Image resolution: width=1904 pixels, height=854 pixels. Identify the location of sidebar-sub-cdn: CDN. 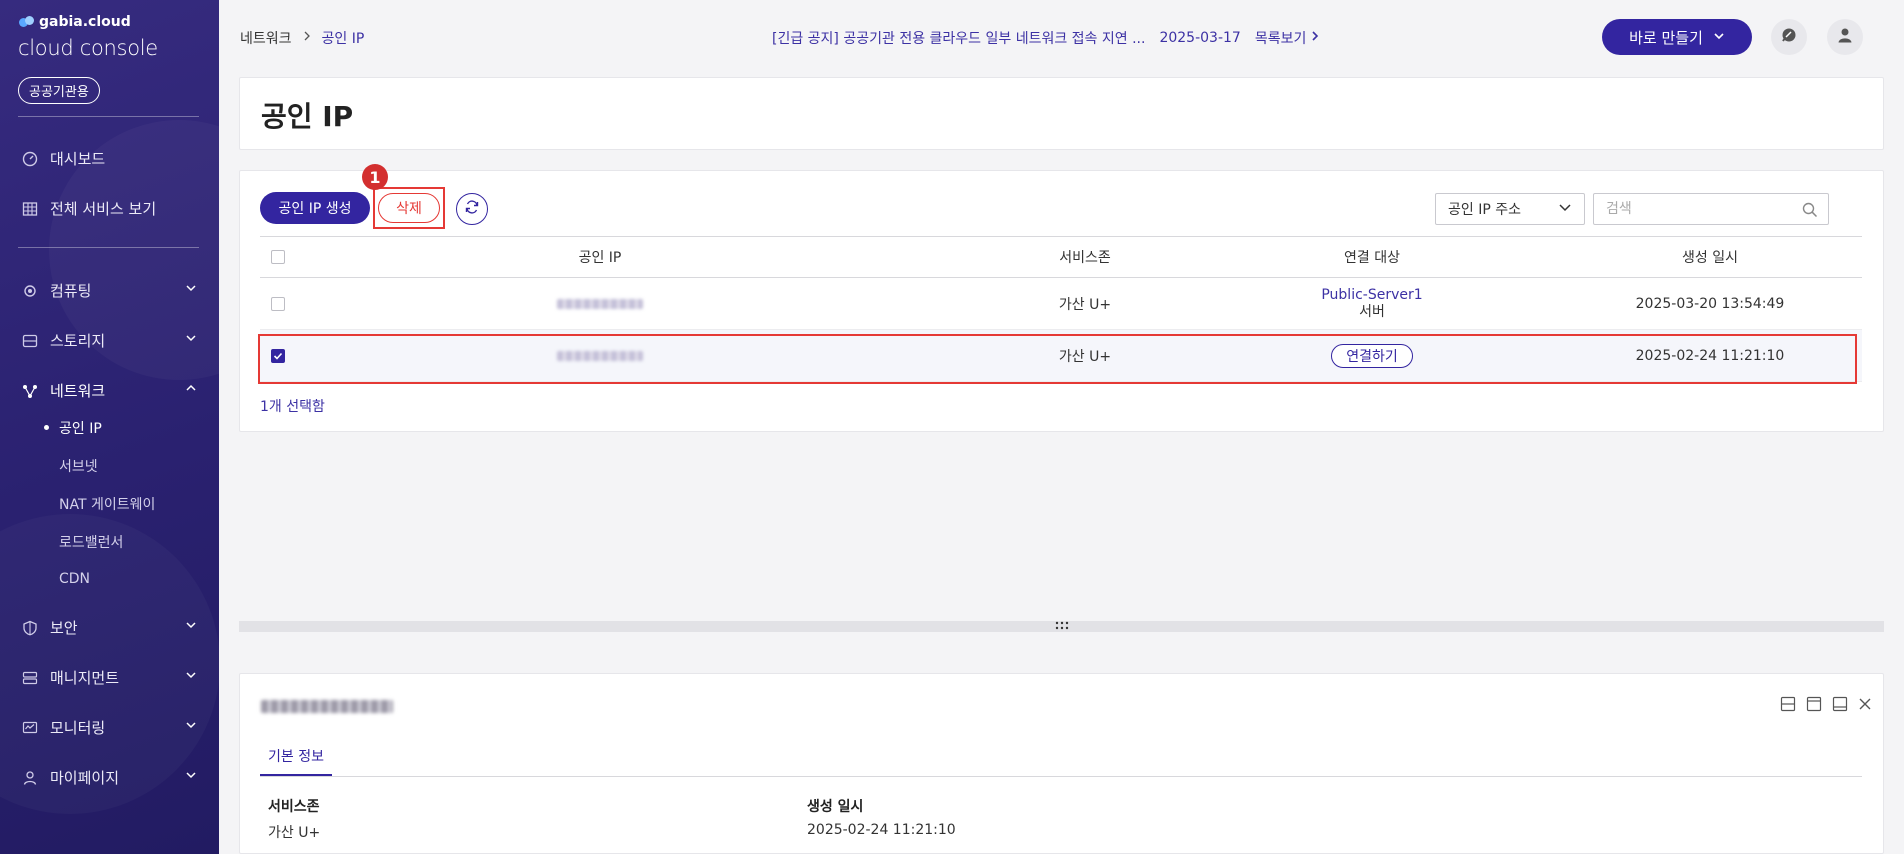
(74, 579).